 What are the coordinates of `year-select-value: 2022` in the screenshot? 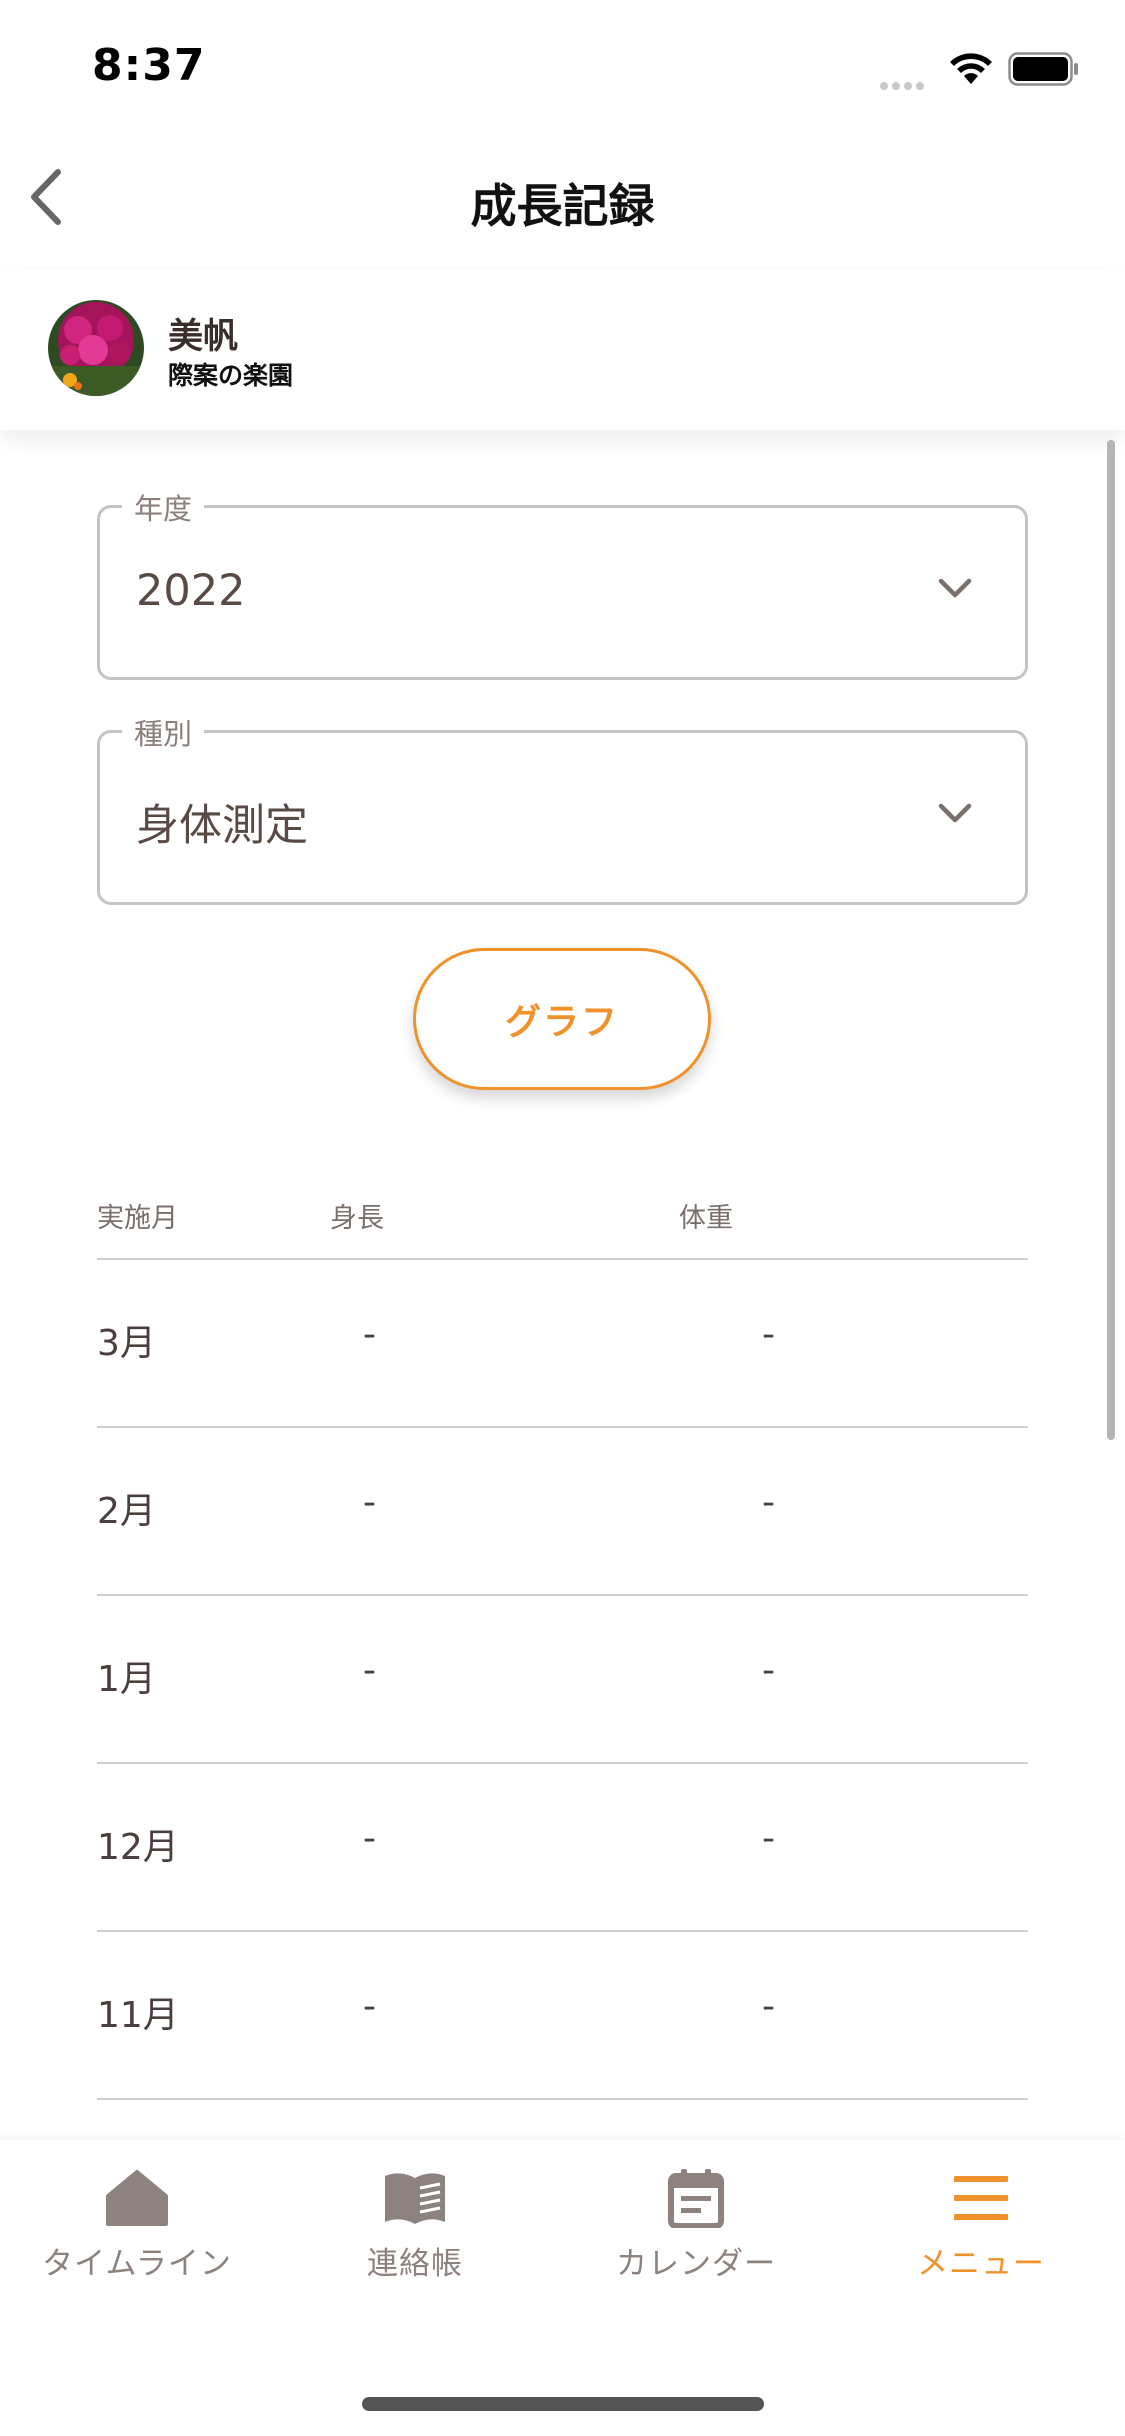 It's located at (191, 591).